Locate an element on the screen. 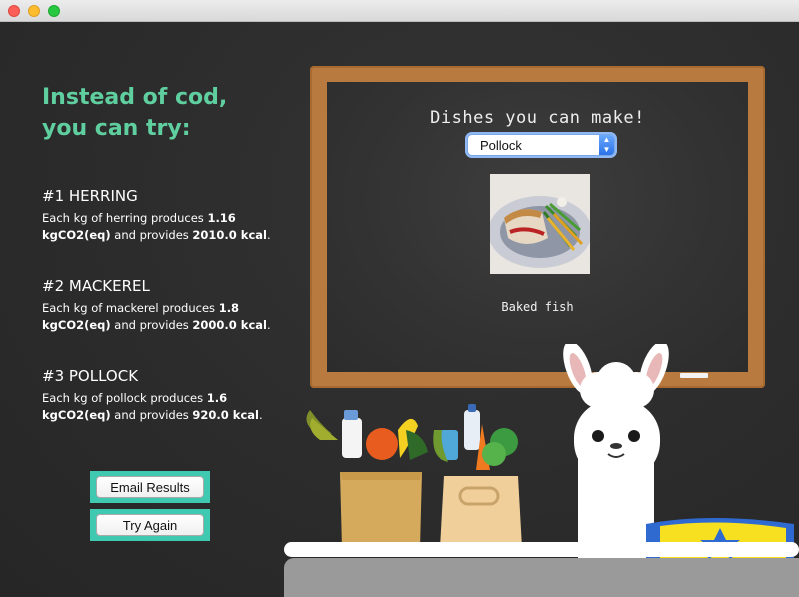  email-results-button: Email Results is located at coordinates (150, 487).